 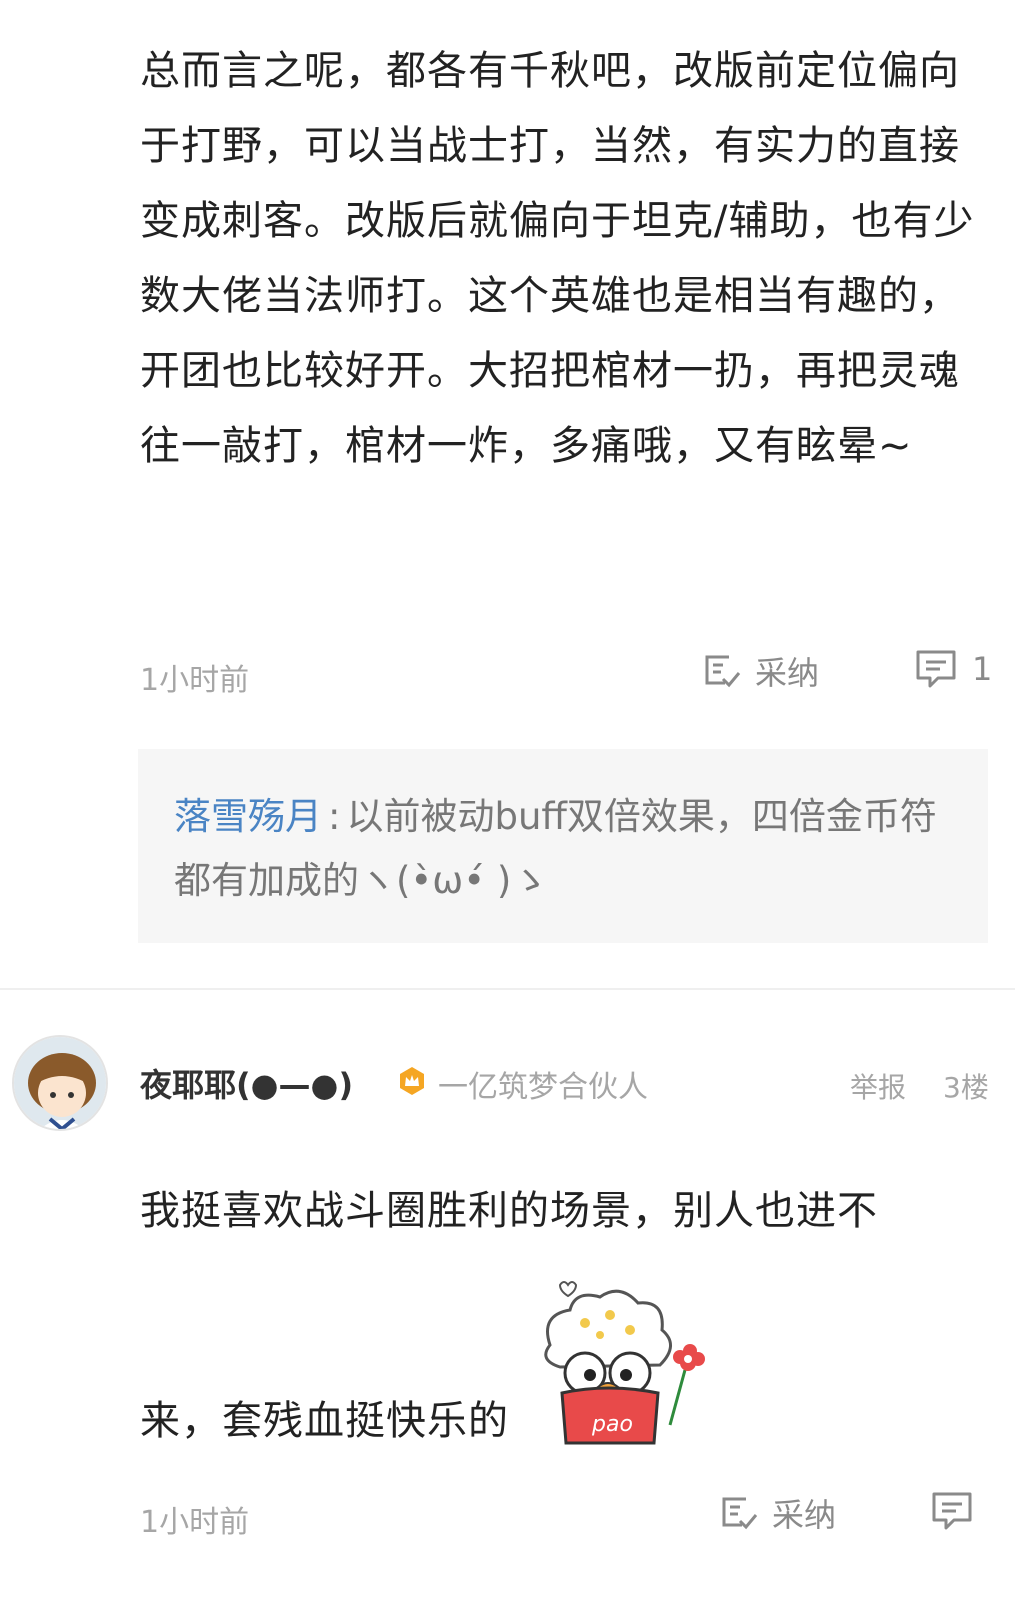 What do you see at coordinates (412, 1083) in the screenshot?
I see `crown-badge-icon` at bounding box center [412, 1083].